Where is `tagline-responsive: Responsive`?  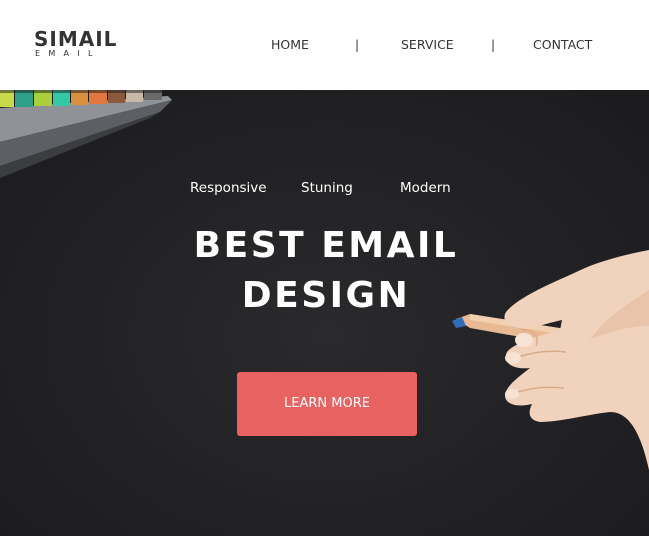
tagline-responsive: Responsive is located at coordinates (228, 188).